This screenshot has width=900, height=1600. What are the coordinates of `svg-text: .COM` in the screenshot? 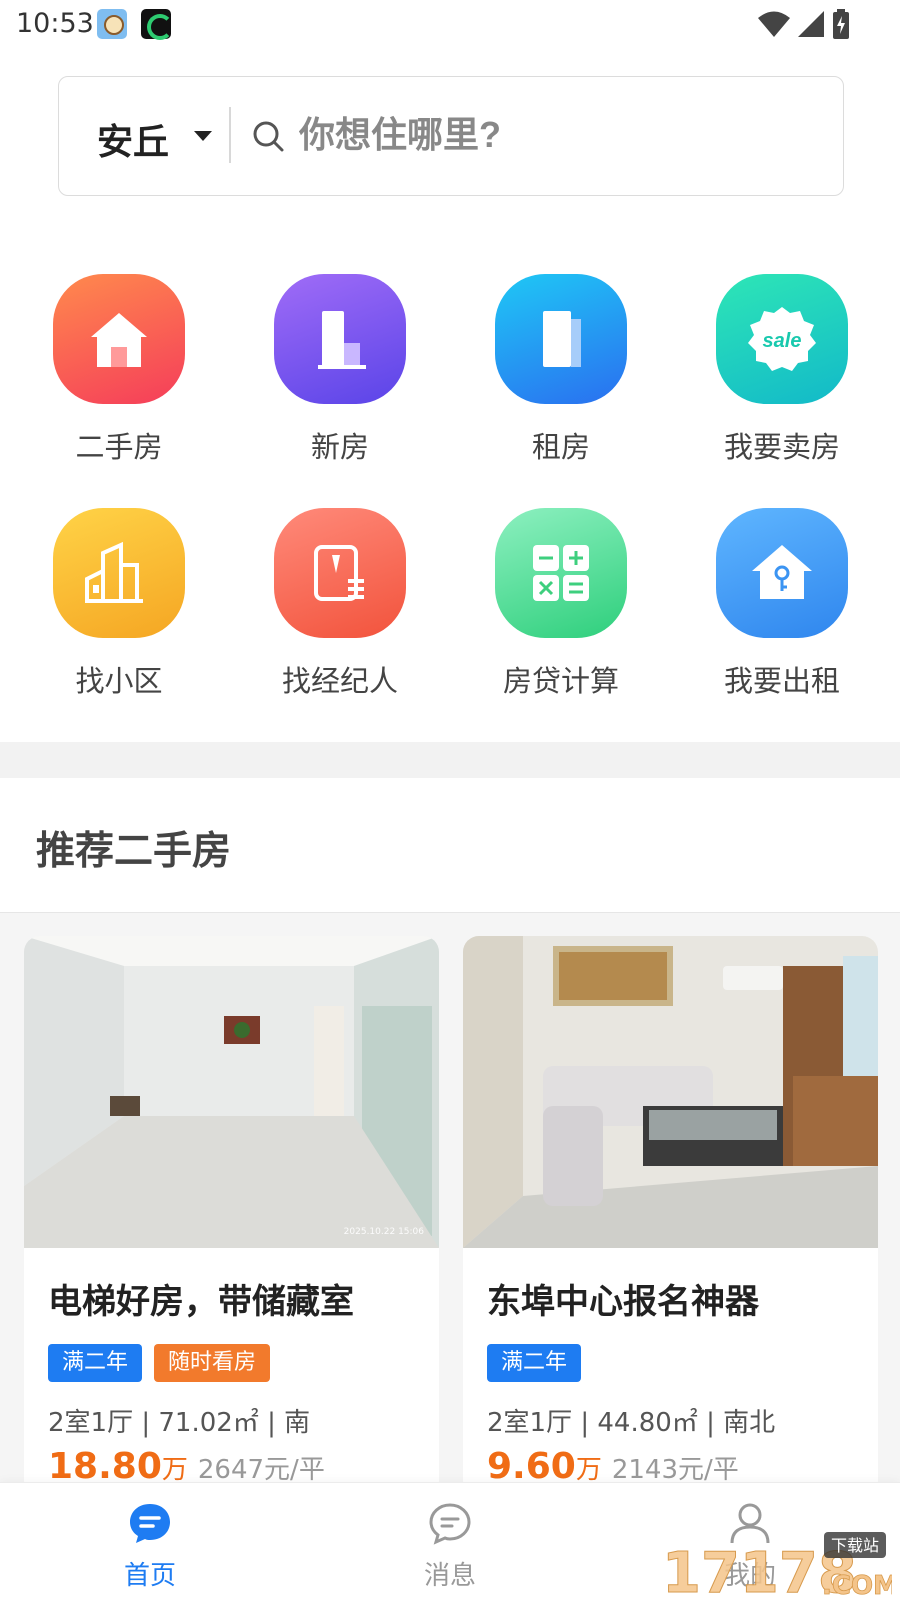 It's located at (857, 1585).